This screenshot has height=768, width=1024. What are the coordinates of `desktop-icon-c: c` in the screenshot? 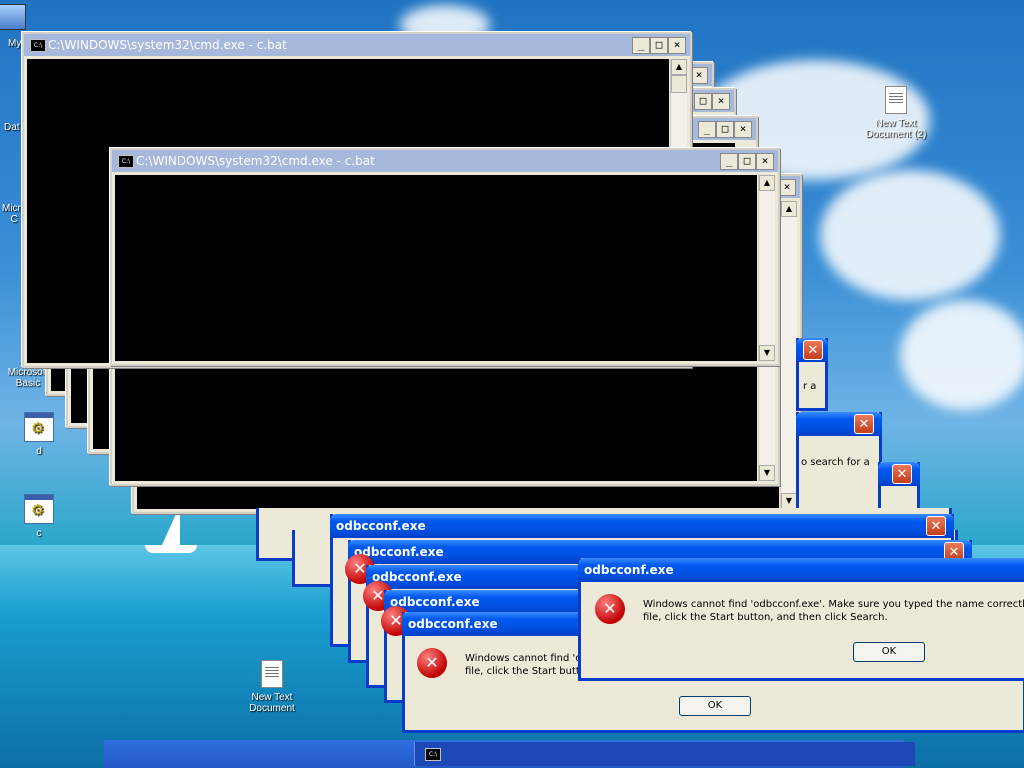 It's located at (39, 516).